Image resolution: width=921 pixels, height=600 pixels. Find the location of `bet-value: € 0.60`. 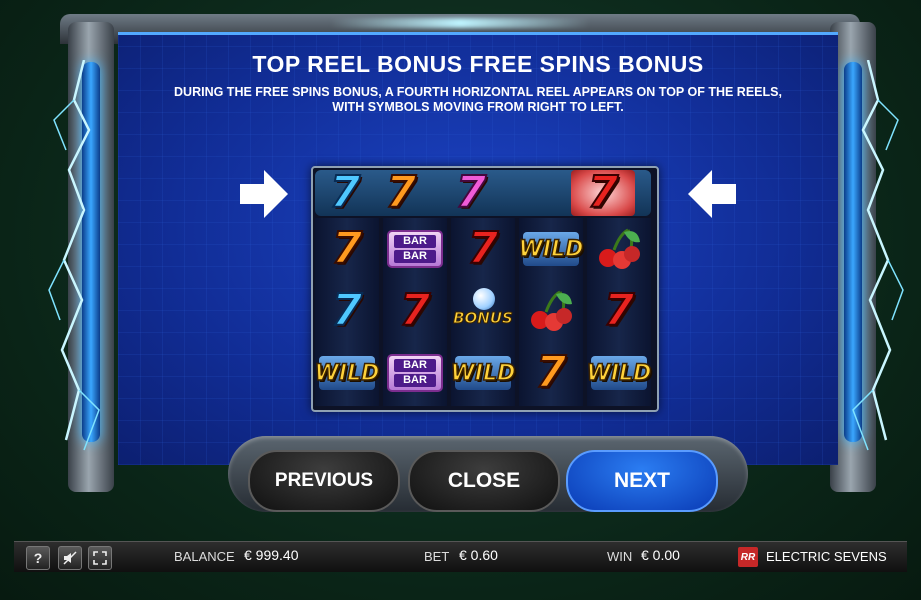

bet-value: € 0.60 is located at coordinates (478, 555).